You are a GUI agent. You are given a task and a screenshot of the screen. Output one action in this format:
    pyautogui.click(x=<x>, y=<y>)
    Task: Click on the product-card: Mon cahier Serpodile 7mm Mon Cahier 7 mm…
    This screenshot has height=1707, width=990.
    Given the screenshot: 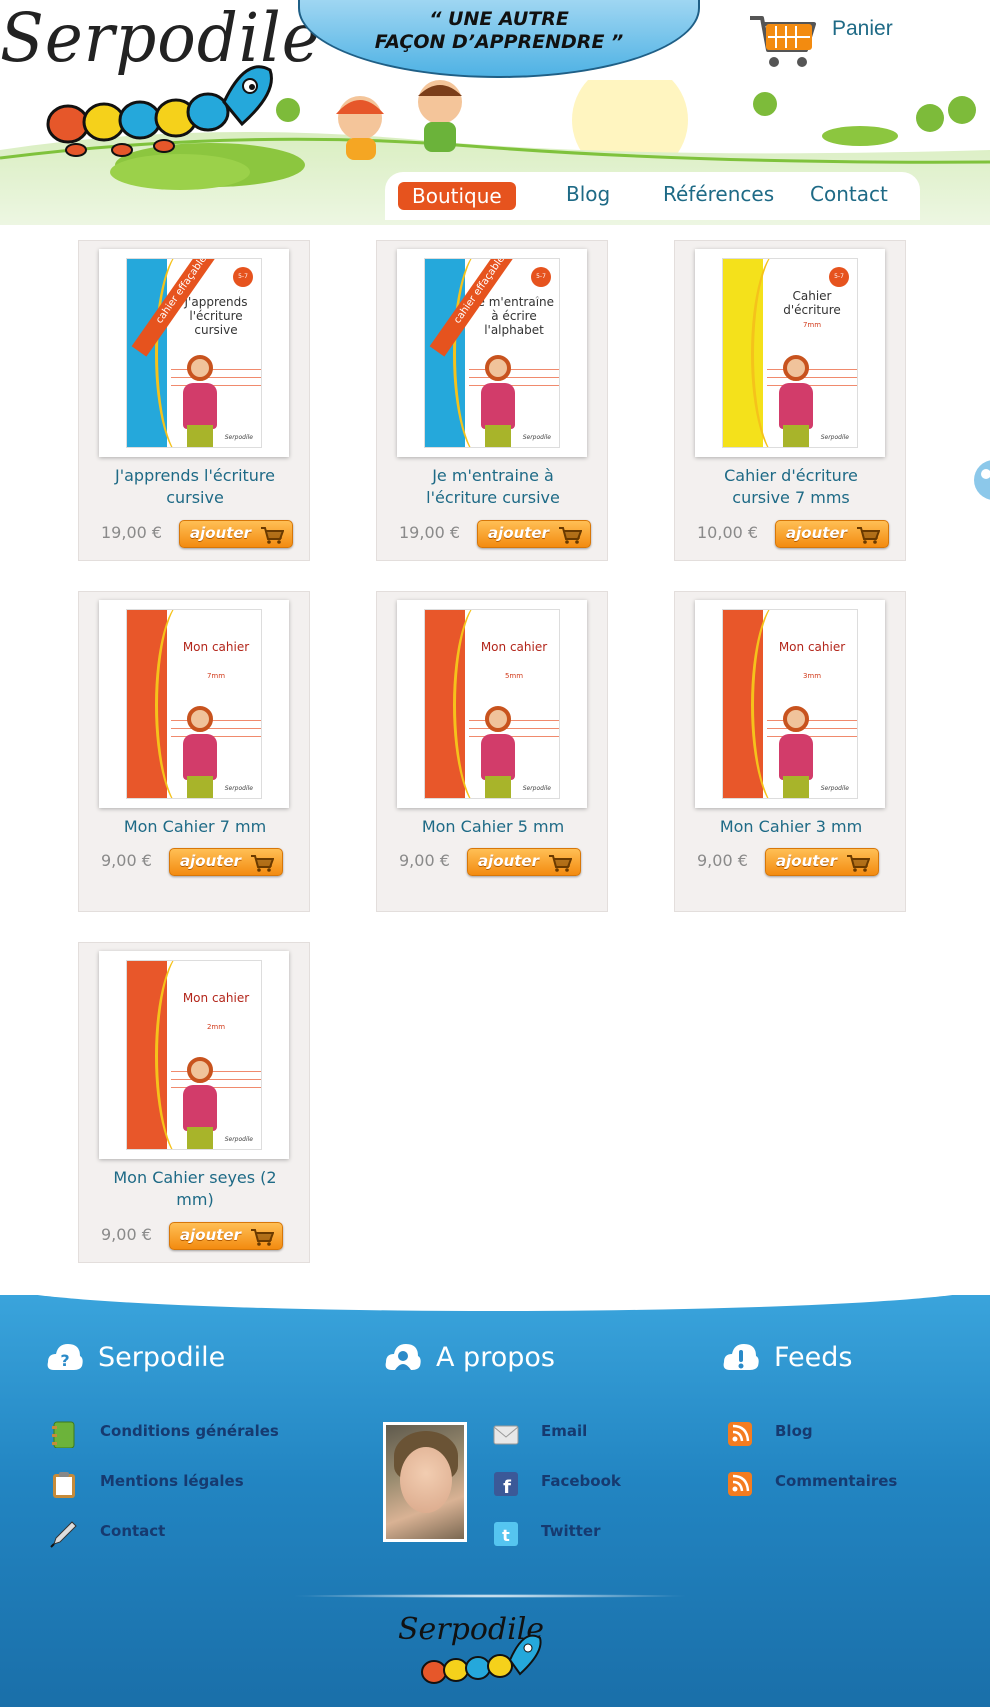 What is the action you would take?
    pyautogui.click(x=194, y=751)
    